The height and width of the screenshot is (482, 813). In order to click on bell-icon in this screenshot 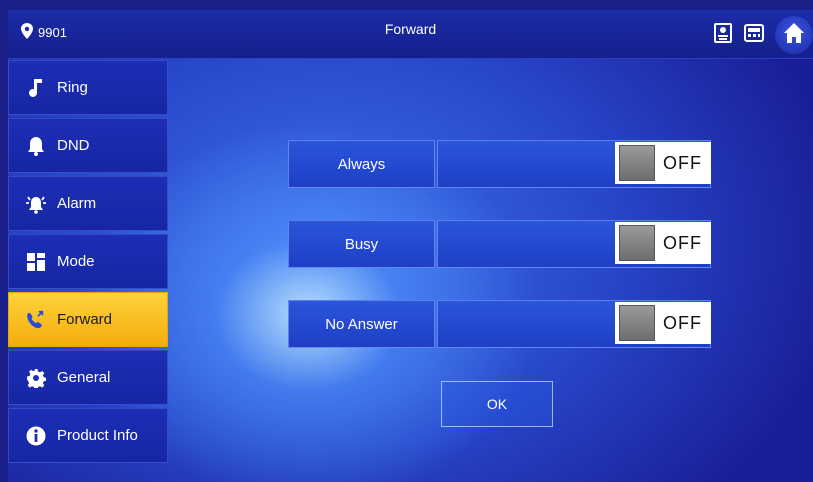, I will do `click(36, 146)`.